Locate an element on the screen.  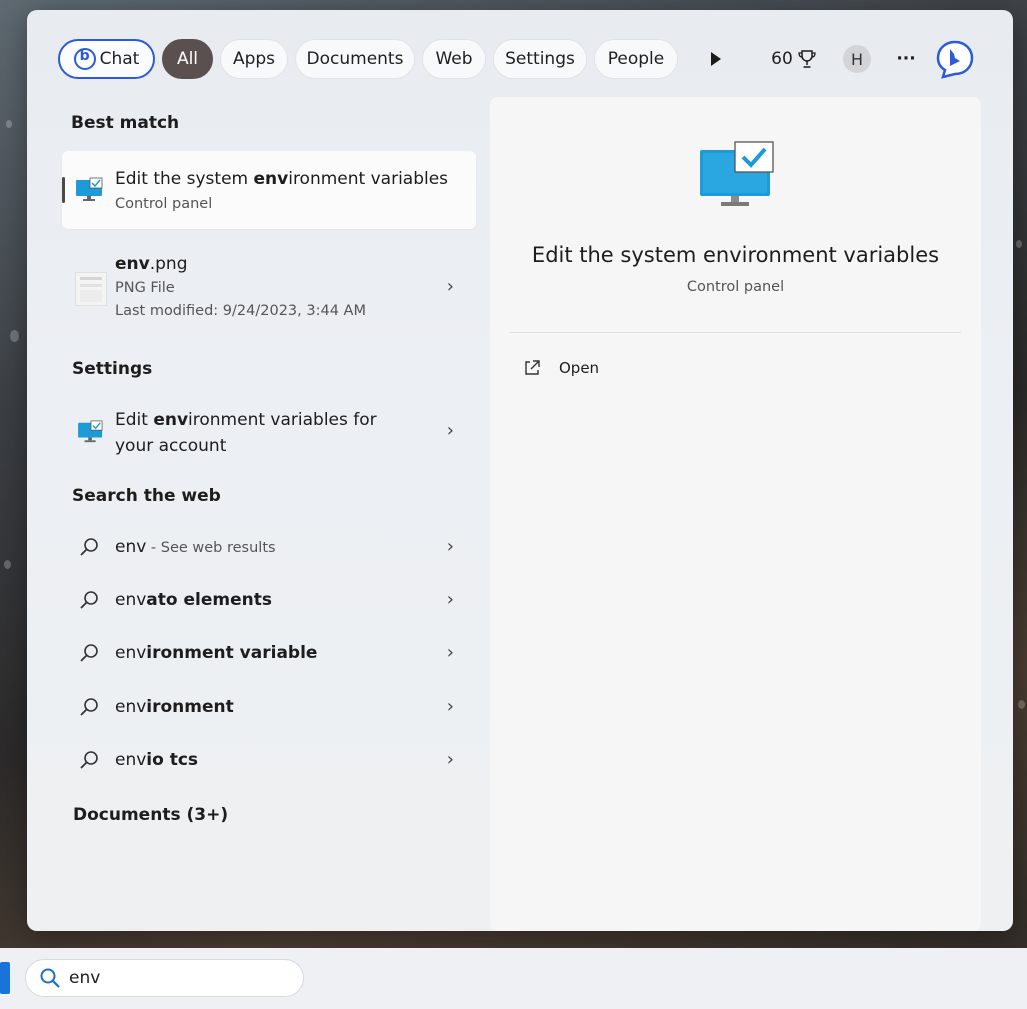
settings-line1-match: env is located at coordinates (171, 420).